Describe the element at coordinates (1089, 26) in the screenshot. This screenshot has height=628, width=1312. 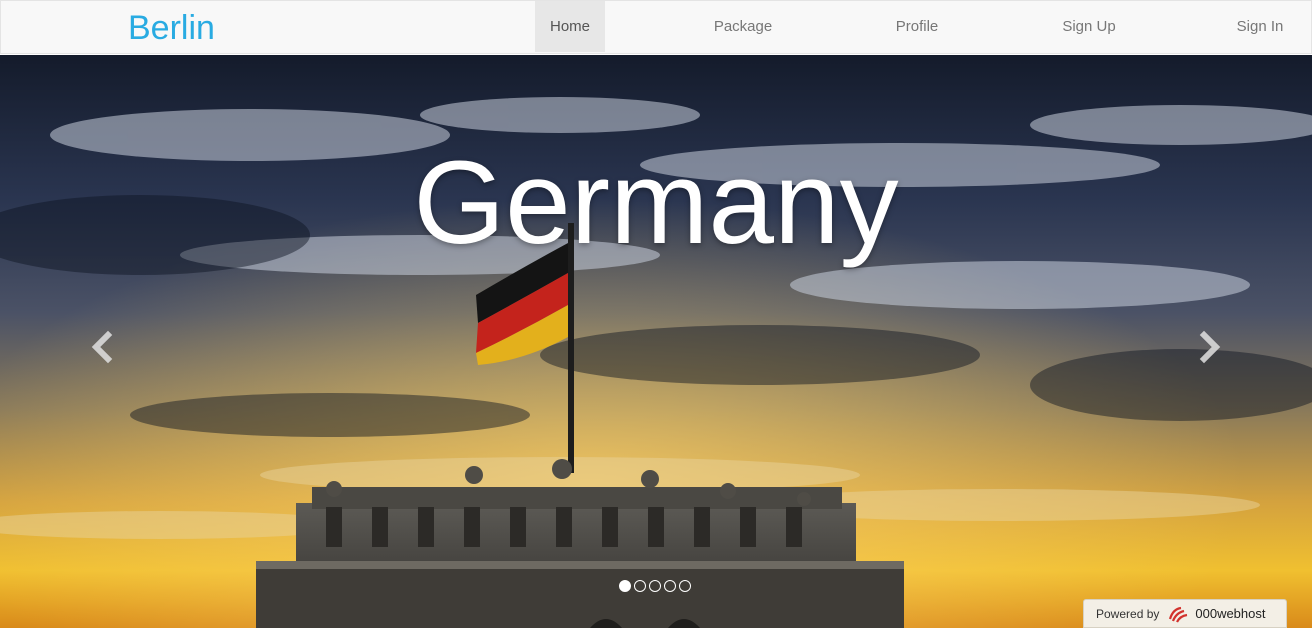
I see `nav-item-sign-up: Sign Up` at that location.